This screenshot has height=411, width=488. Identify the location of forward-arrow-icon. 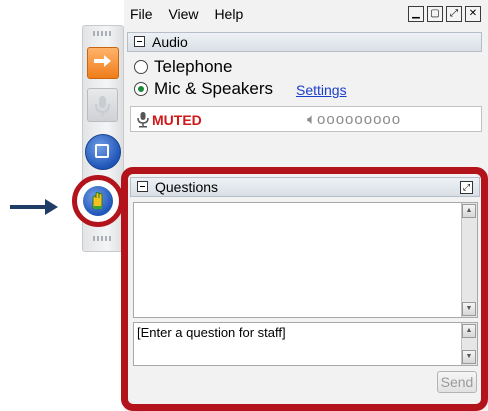
(102, 61).